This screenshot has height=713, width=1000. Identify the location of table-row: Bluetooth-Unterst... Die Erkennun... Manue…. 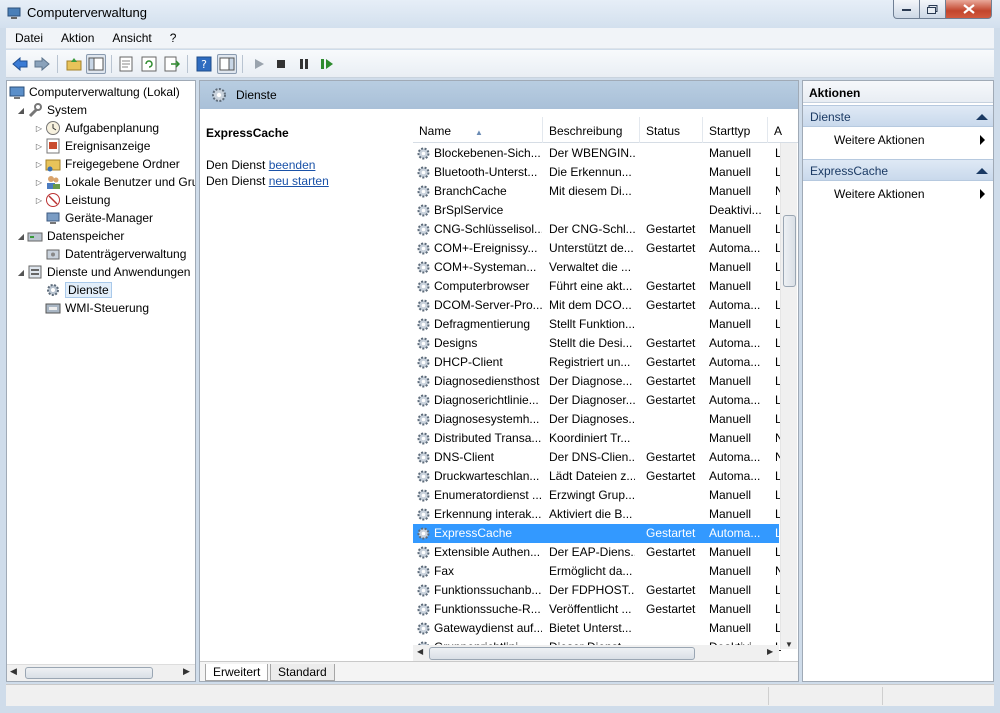
(597, 172).